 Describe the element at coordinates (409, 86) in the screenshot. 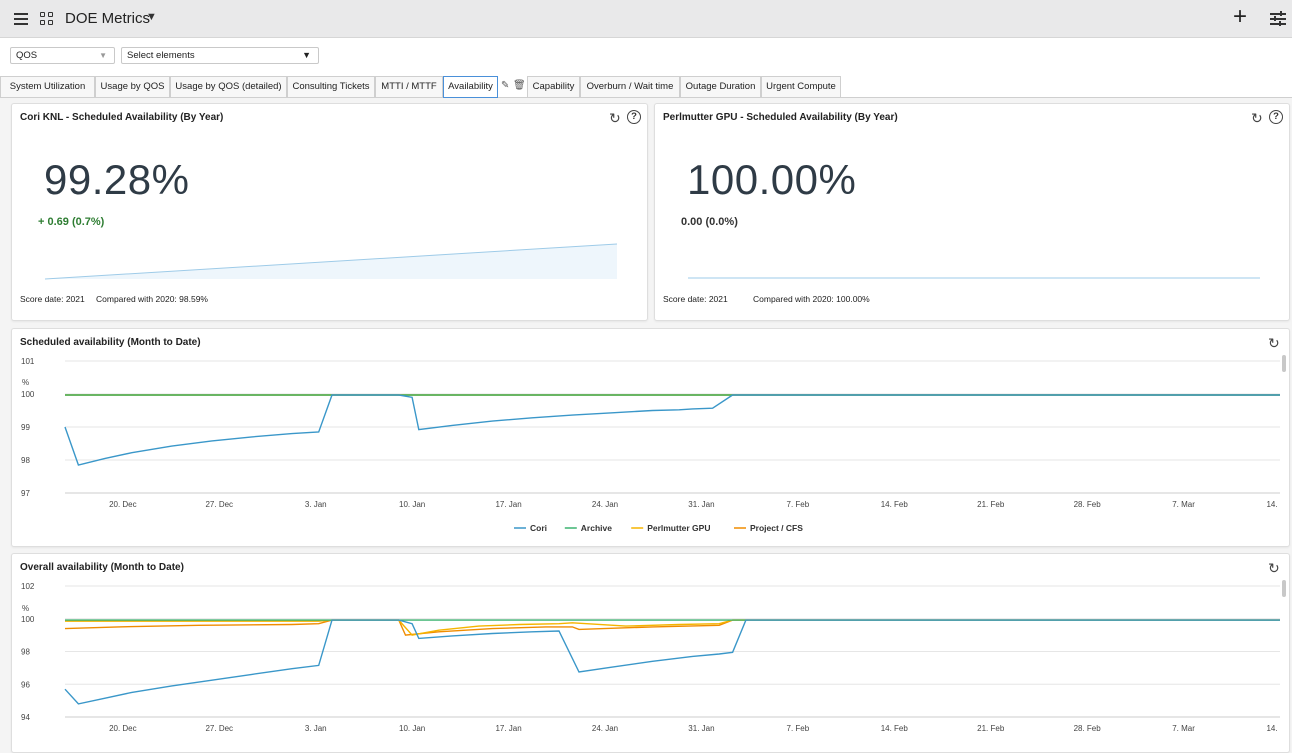

I see `tab-mtti-mttf: MTTI / MTTF` at that location.